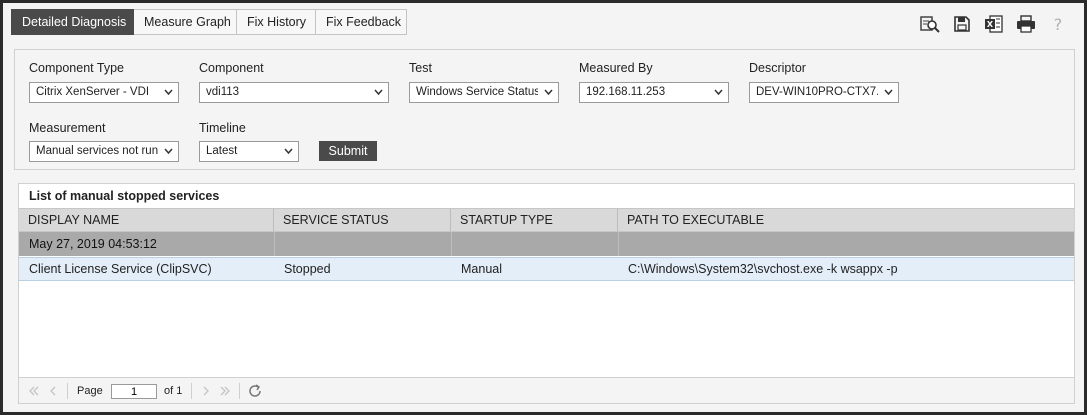  What do you see at coordinates (134, 391) in the screenshot?
I see `page-number-input` at bounding box center [134, 391].